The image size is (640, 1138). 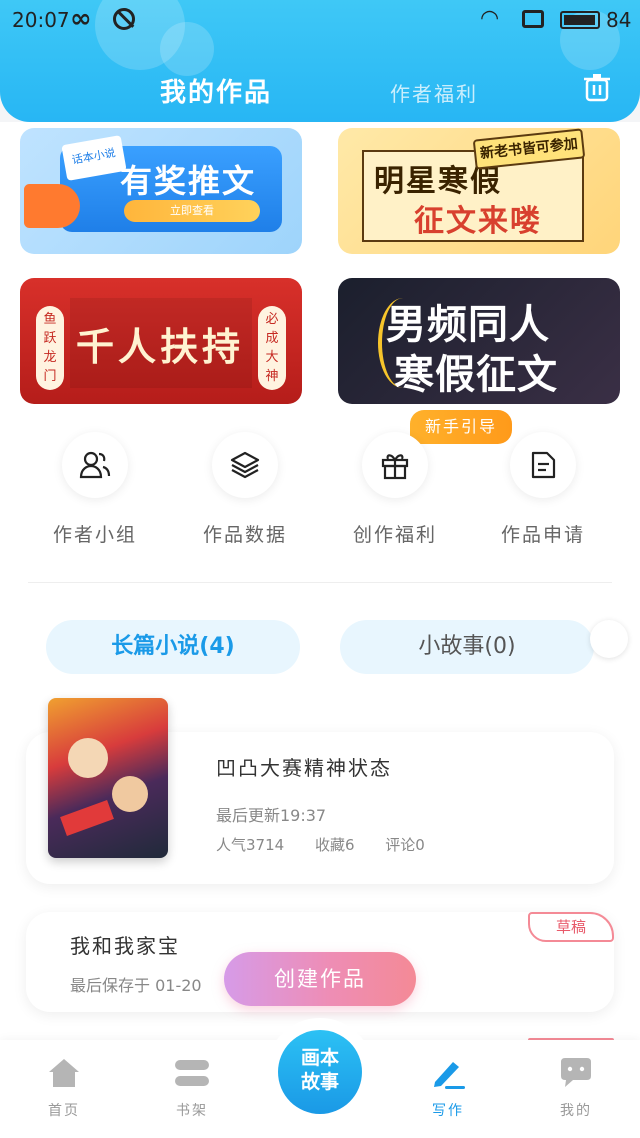 What do you see at coordinates (192, 211) in the screenshot?
I see `banner-view-button: 立即查看` at bounding box center [192, 211].